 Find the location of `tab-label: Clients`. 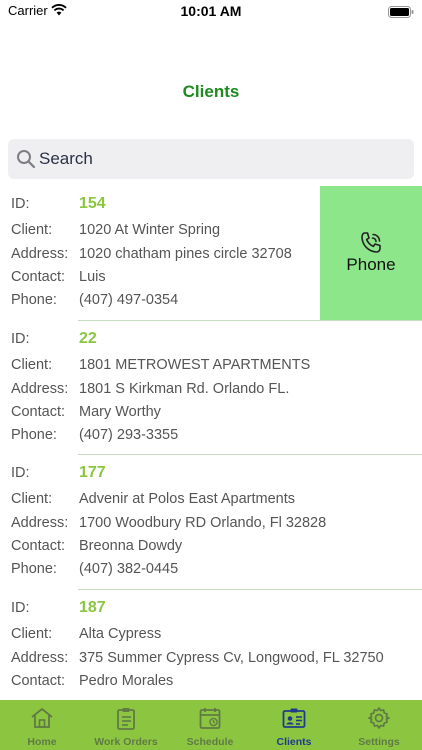

tab-label: Clients is located at coordinates (294, 742).